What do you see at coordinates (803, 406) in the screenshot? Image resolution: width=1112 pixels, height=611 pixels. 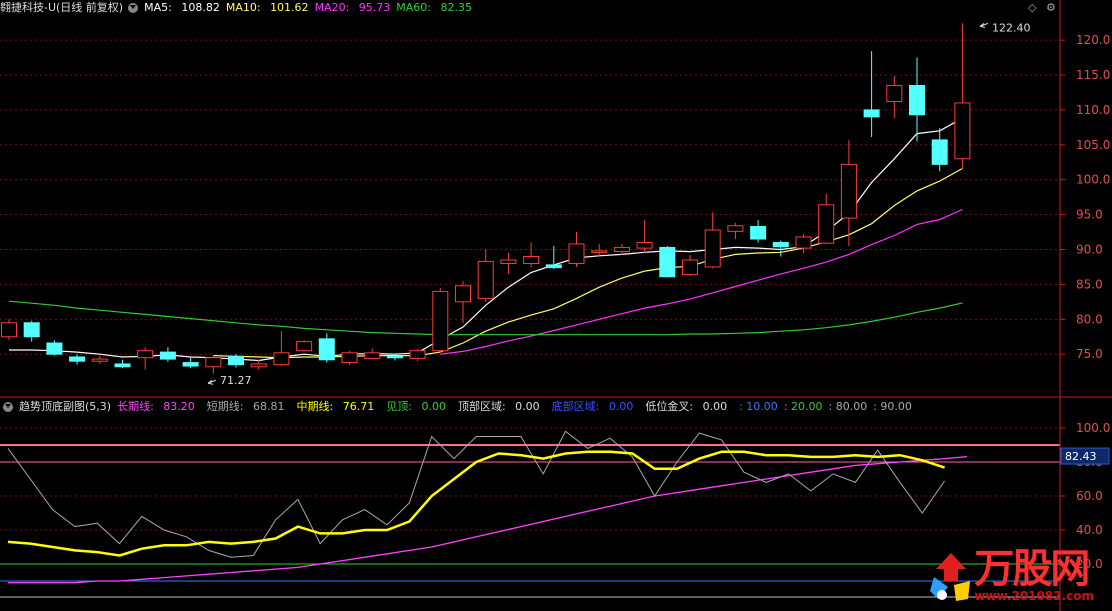 I see `level-20-label: : 20.00` at bounding box center [803, 406].